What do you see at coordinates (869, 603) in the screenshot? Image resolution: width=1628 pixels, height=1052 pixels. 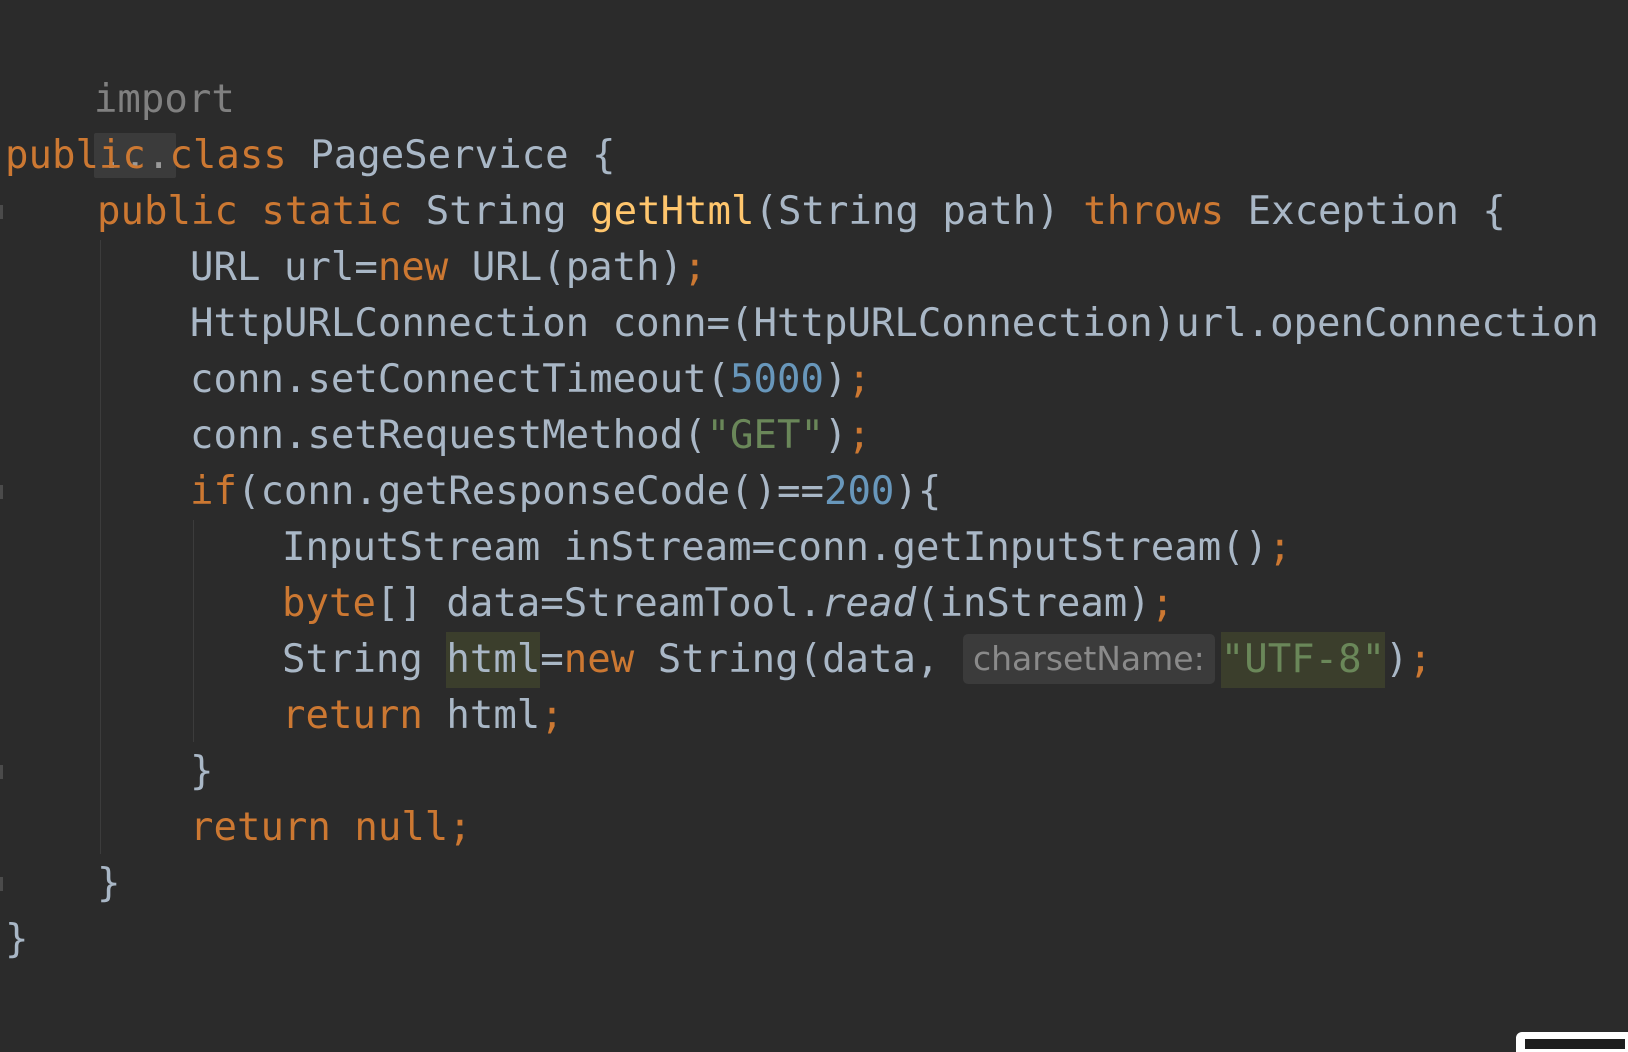 I see `read-method: read` at bounding box center [869, 603].